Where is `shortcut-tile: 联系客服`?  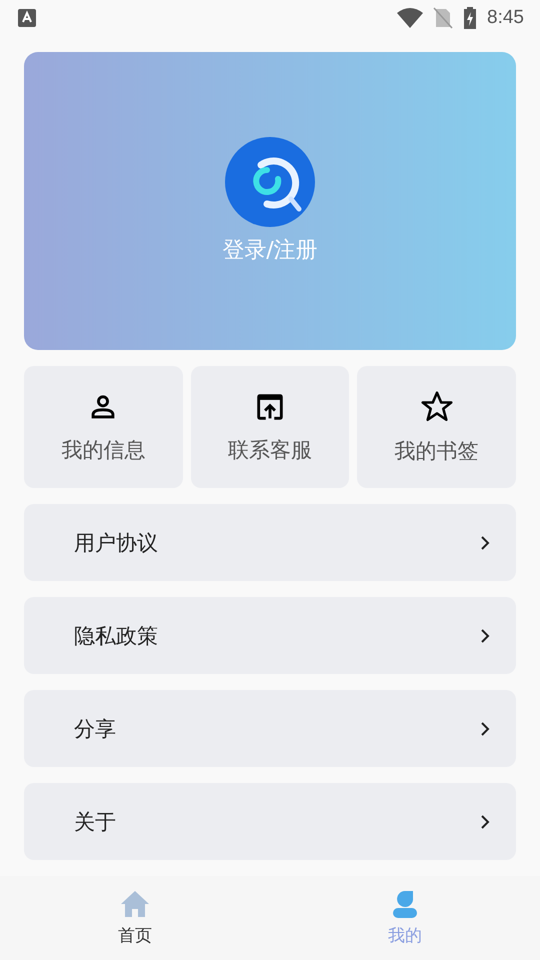 shortcut-tile: 联系客服 is located at coordinates (270, 427).